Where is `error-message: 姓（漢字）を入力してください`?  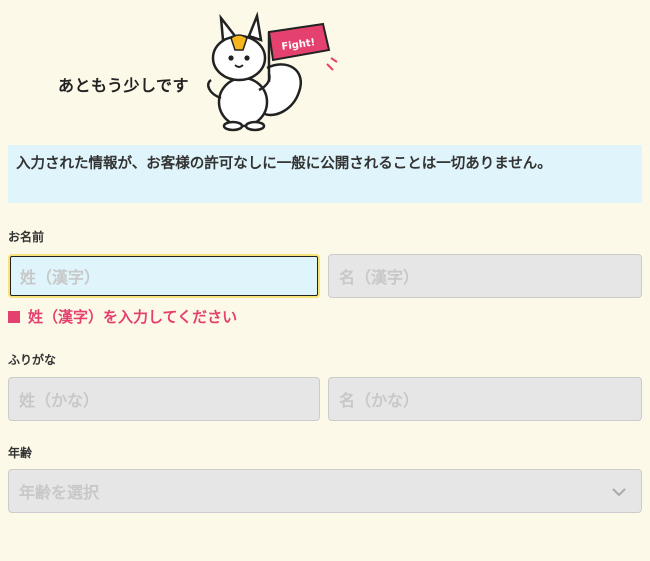 error-message: 姓（漢字）を入力してください is located at coordinates (133, 317).